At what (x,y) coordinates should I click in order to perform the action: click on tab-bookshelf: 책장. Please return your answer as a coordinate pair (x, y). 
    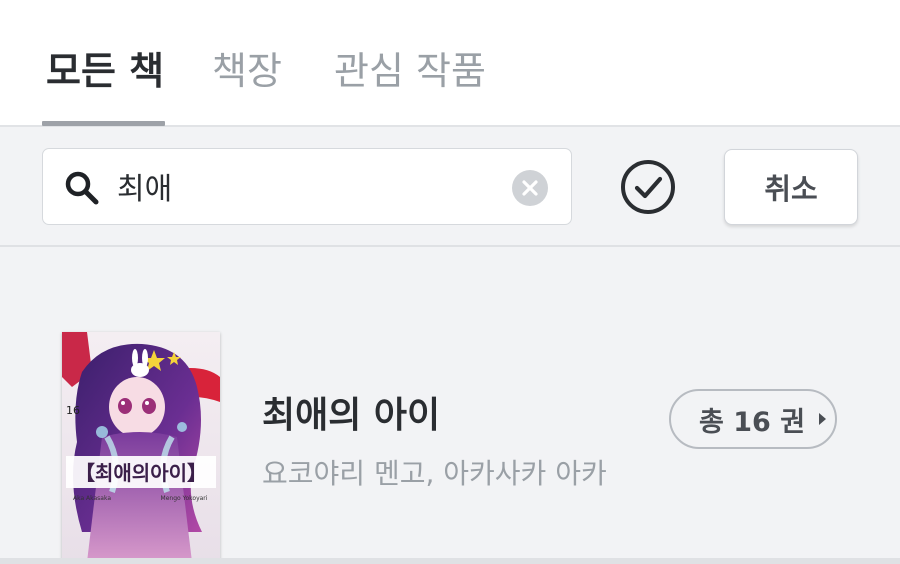
    Looking at the image, I should click on (247, 71).